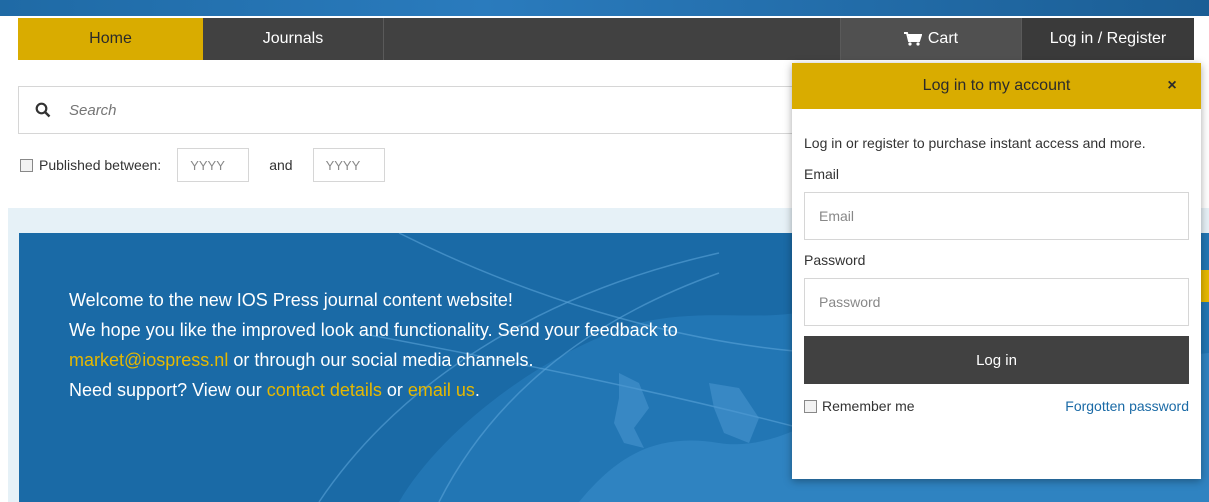  I want to click on nav-journals: Journals, so click(293, 39).